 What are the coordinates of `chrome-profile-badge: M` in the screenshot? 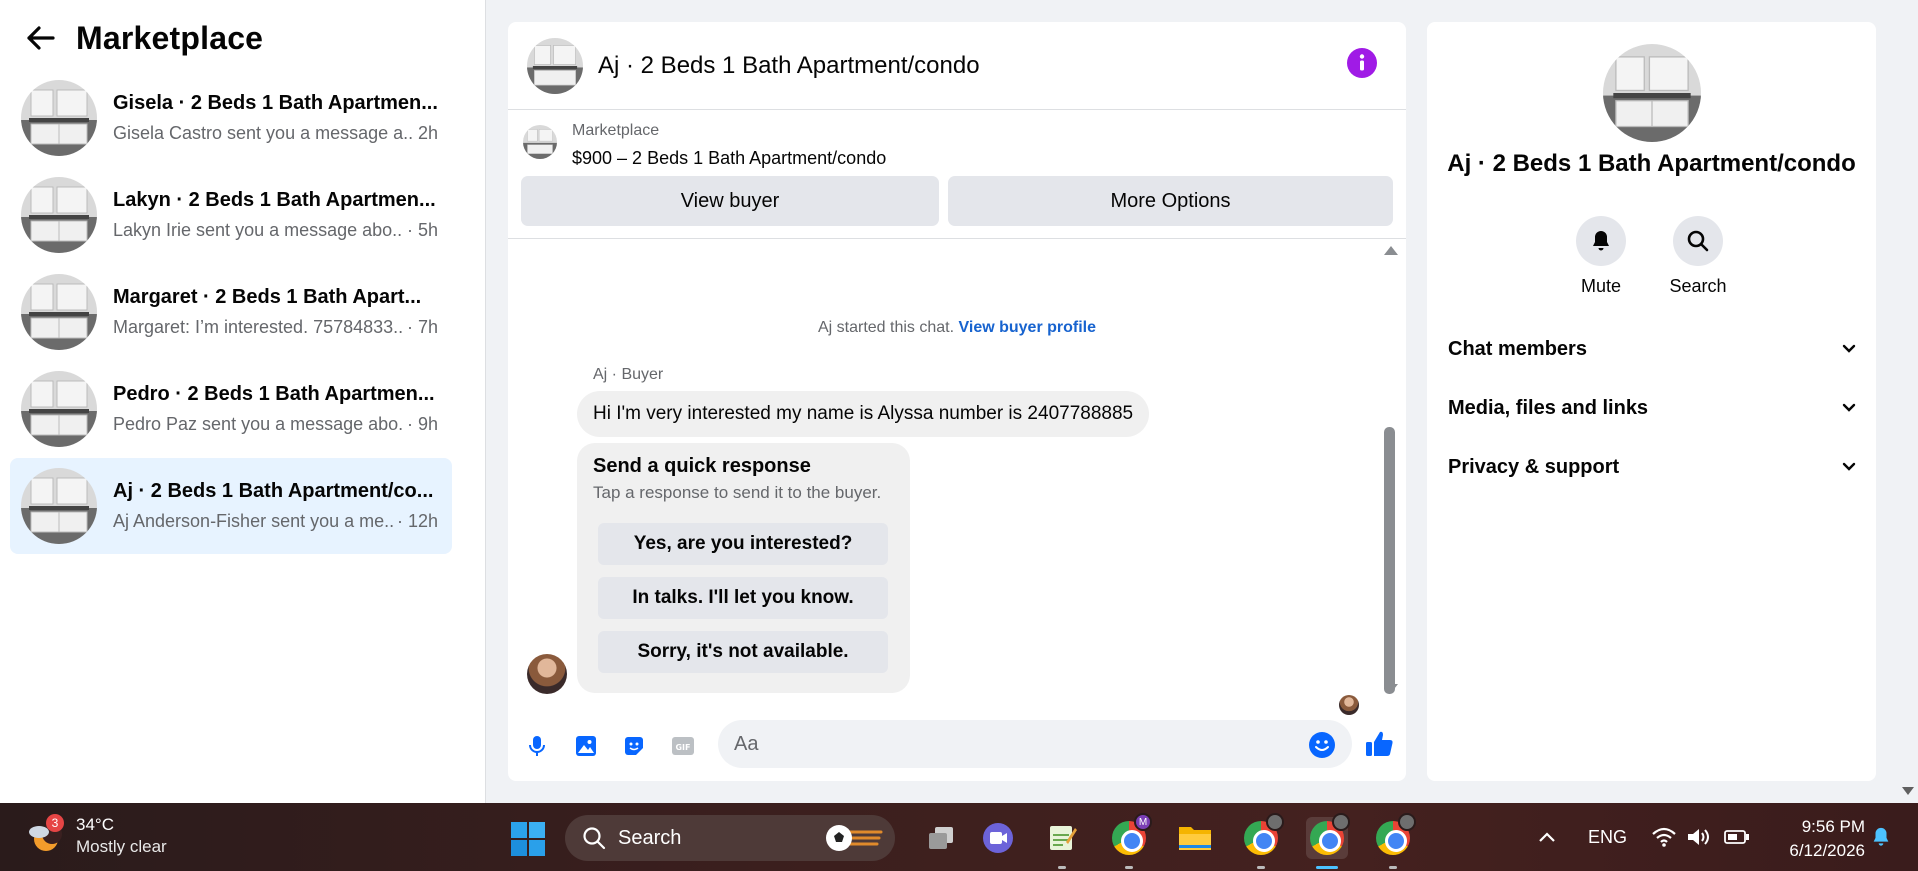 It's located at (1143, 822).